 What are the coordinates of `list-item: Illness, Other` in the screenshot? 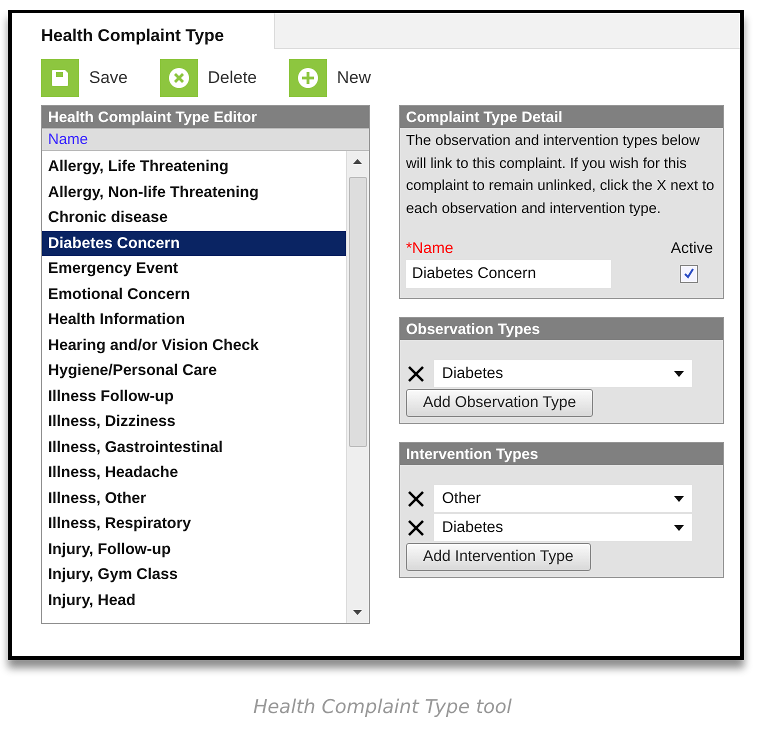 It's located at (194, 498).